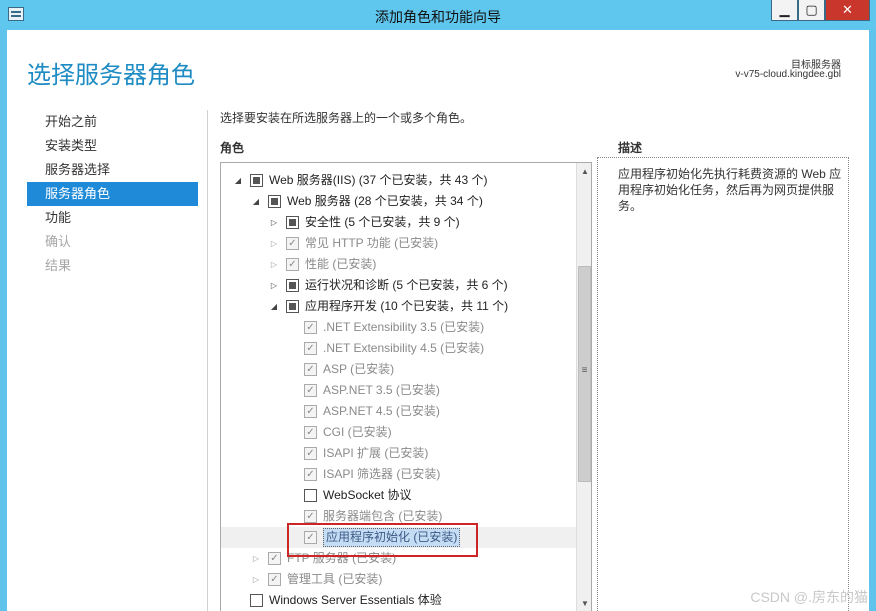 The height and width of the screenshot is (611, 876). Describe the element at coordinates (111, 75) in the screenshot. I see `page-title: 选择服务器角色` at that location.